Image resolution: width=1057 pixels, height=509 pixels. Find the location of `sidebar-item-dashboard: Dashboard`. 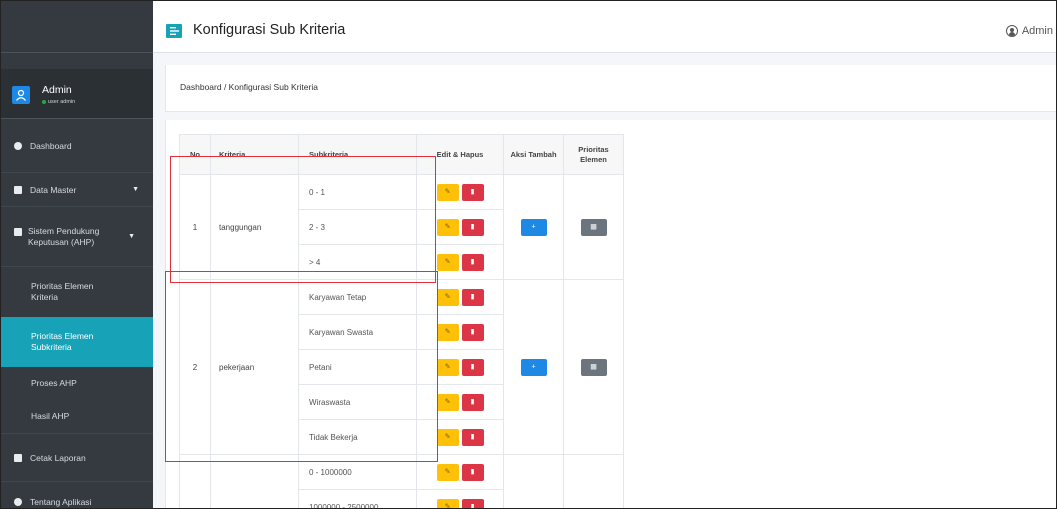

sidebar-item-dashboard: Dashboard is located at coordinates (77, 146).